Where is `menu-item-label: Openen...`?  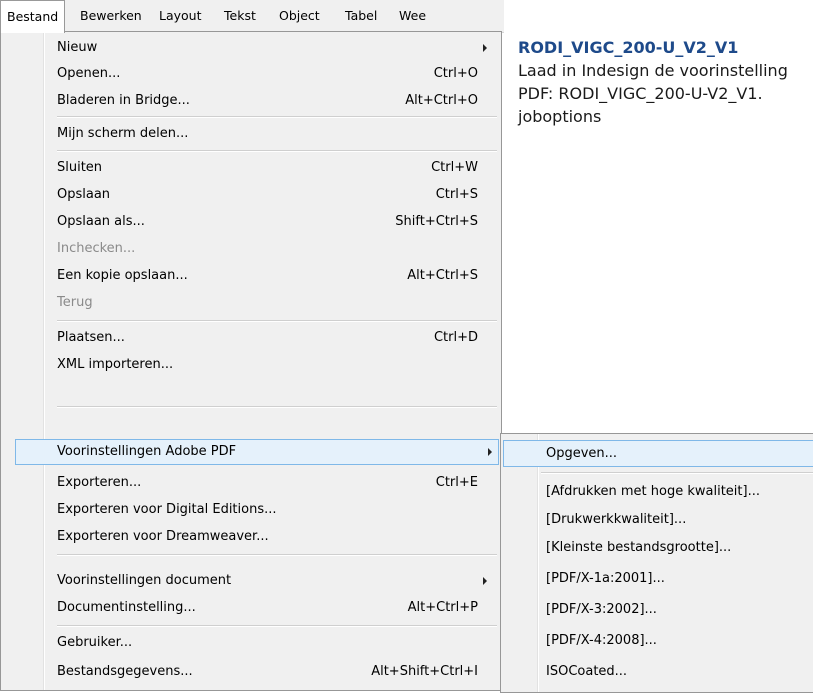 menu-item-label: Openen... is located at coordinates (89, 73).